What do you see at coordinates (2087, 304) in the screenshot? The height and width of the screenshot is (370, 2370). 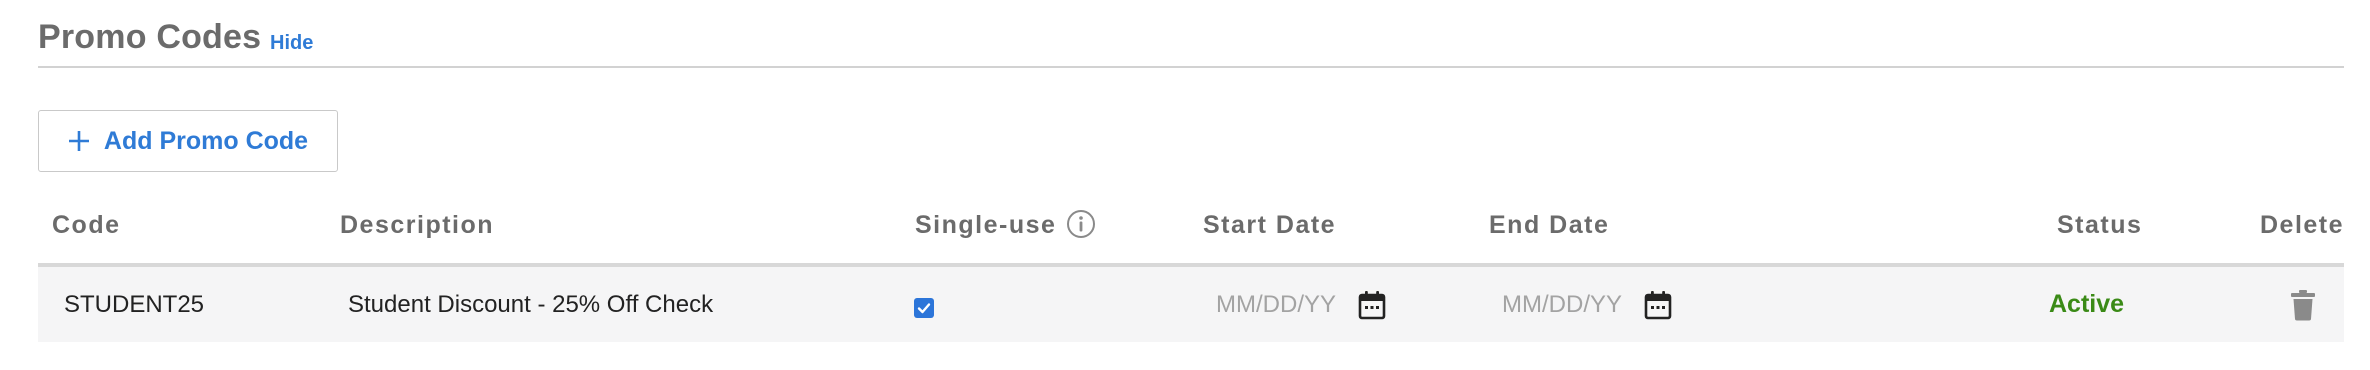 I see `status-badge: Active` at bounding box center [2087, 304].